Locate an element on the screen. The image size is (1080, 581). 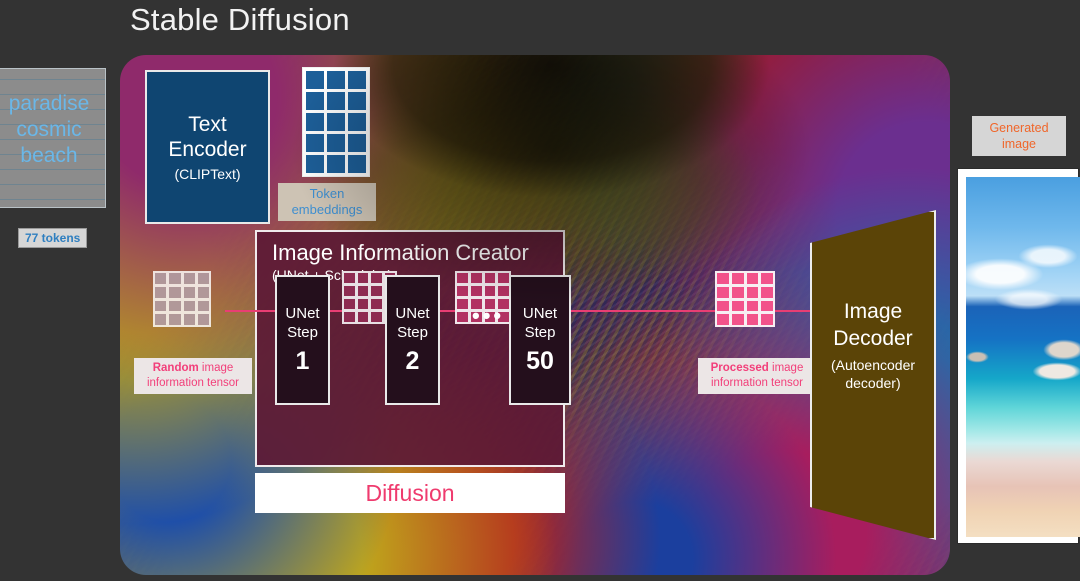
decoder-sub1: (Autoencoder is located at coordinates (873, 365).